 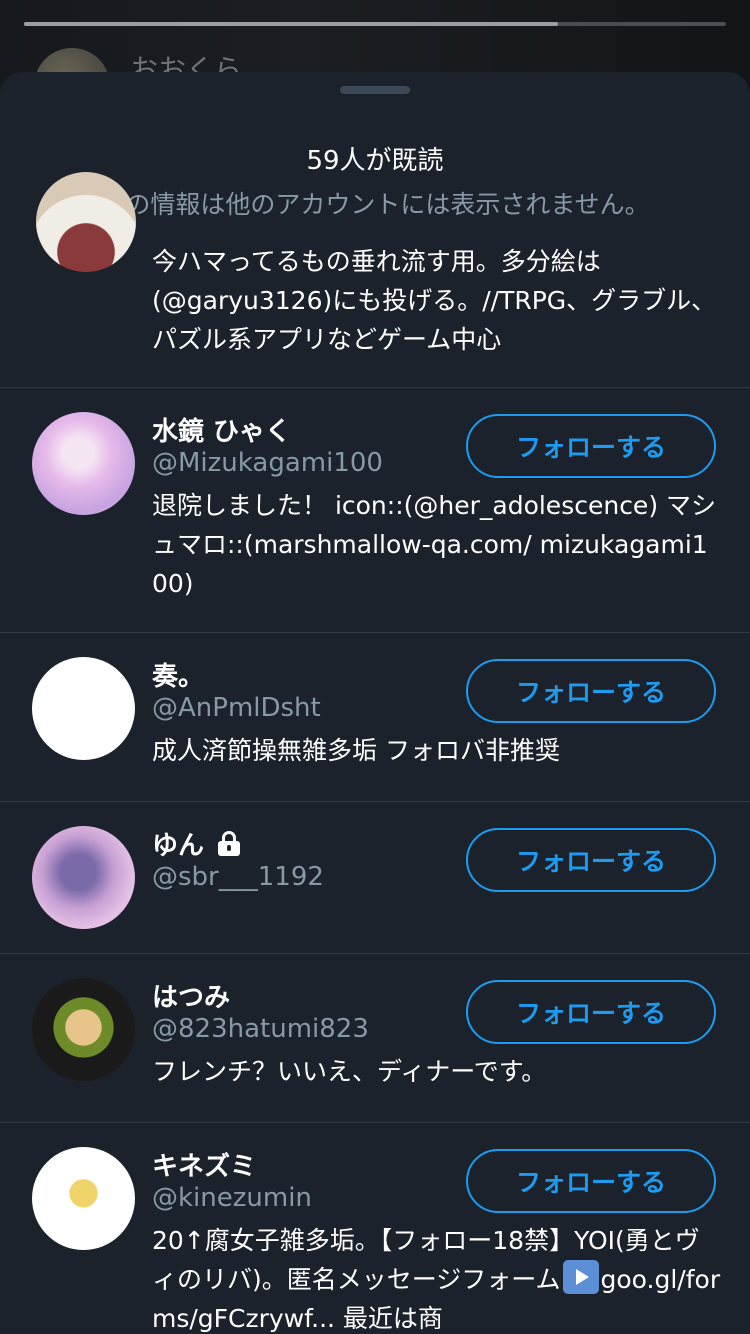 I want to click on user-handle: @823hatumi823, so click(x=260, y=1029).